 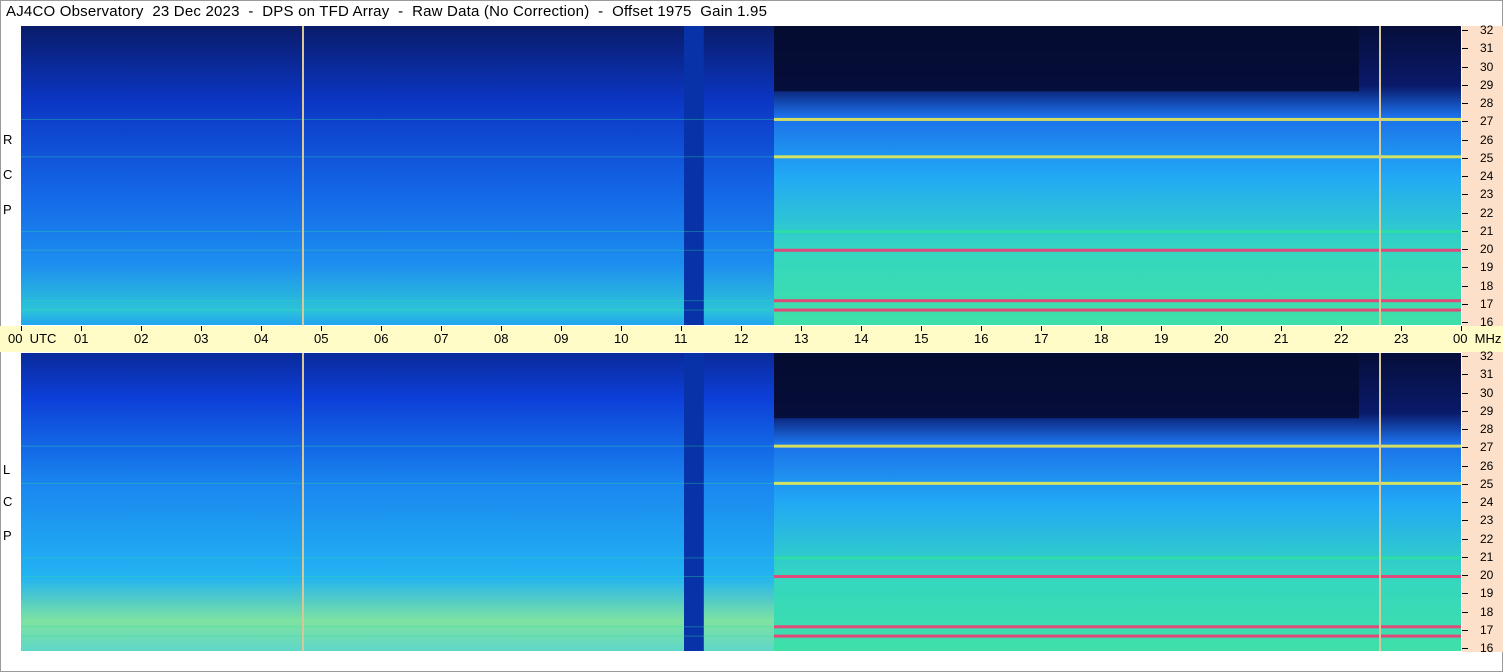 I want to click on utc-tick-label-3: 03, so click(x=201, y=338).